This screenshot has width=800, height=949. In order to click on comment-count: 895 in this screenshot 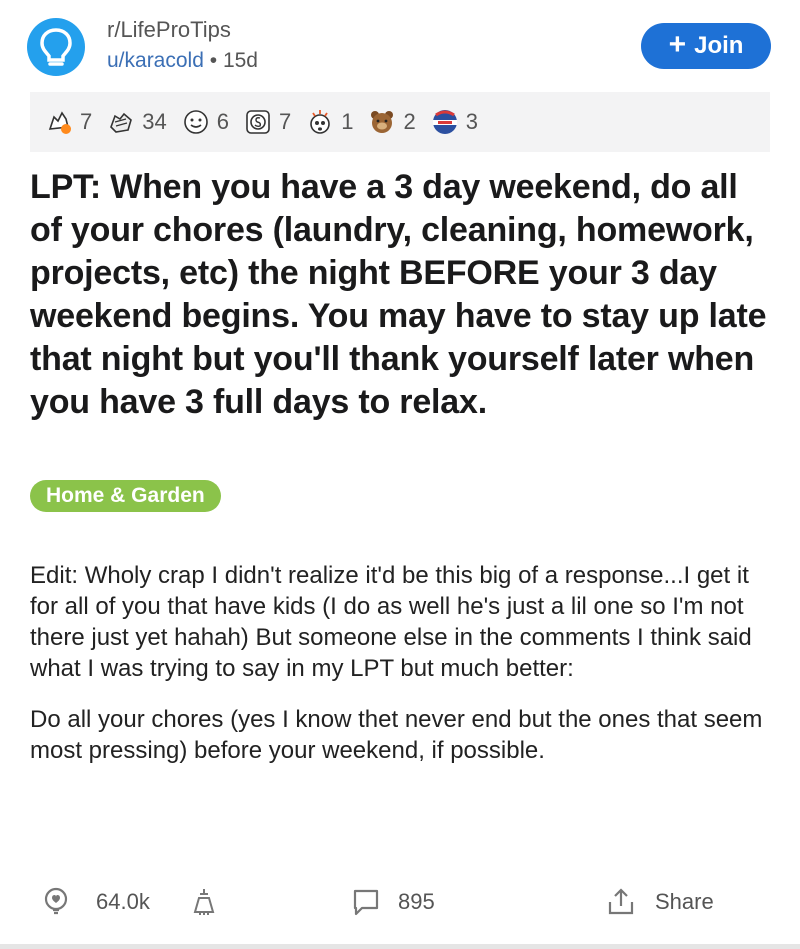, I will do `click(416, 901)`.